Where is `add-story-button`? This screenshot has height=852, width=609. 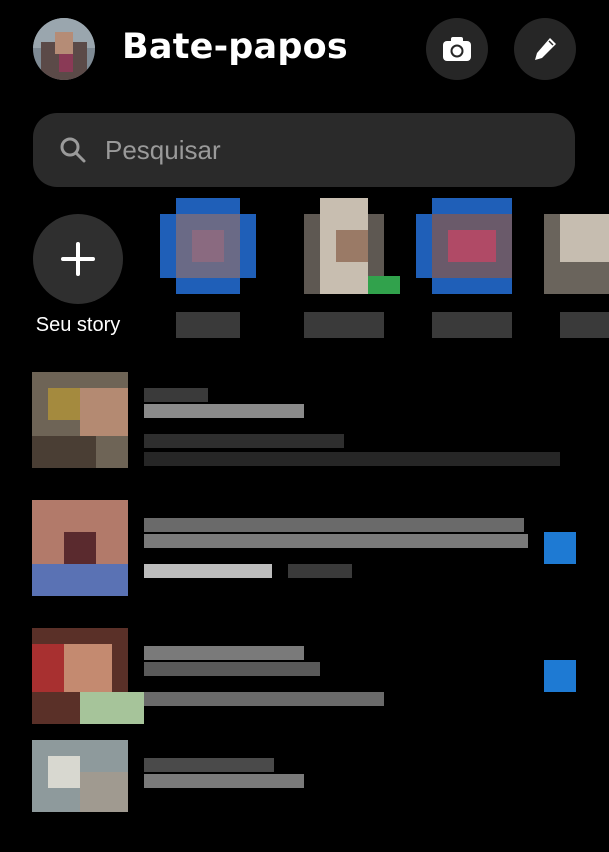 add-story-button is located at coordinates (78, 259).